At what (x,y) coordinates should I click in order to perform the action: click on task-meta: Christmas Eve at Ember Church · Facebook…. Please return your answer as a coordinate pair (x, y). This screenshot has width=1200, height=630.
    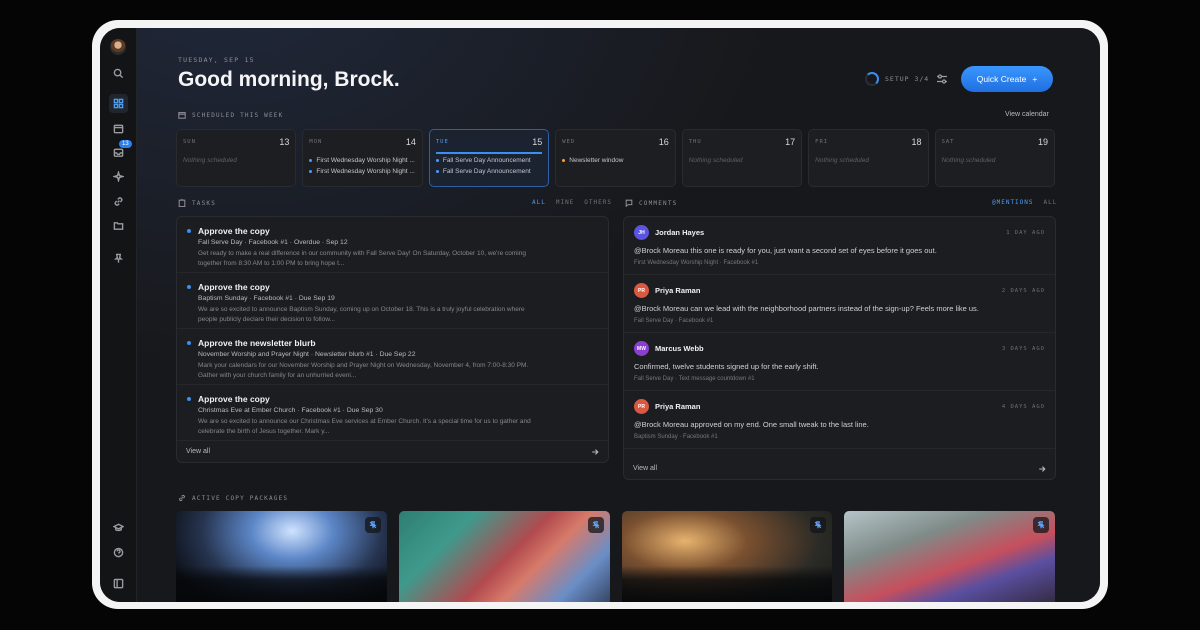
    Looking at the image, I should click on (290, 410).